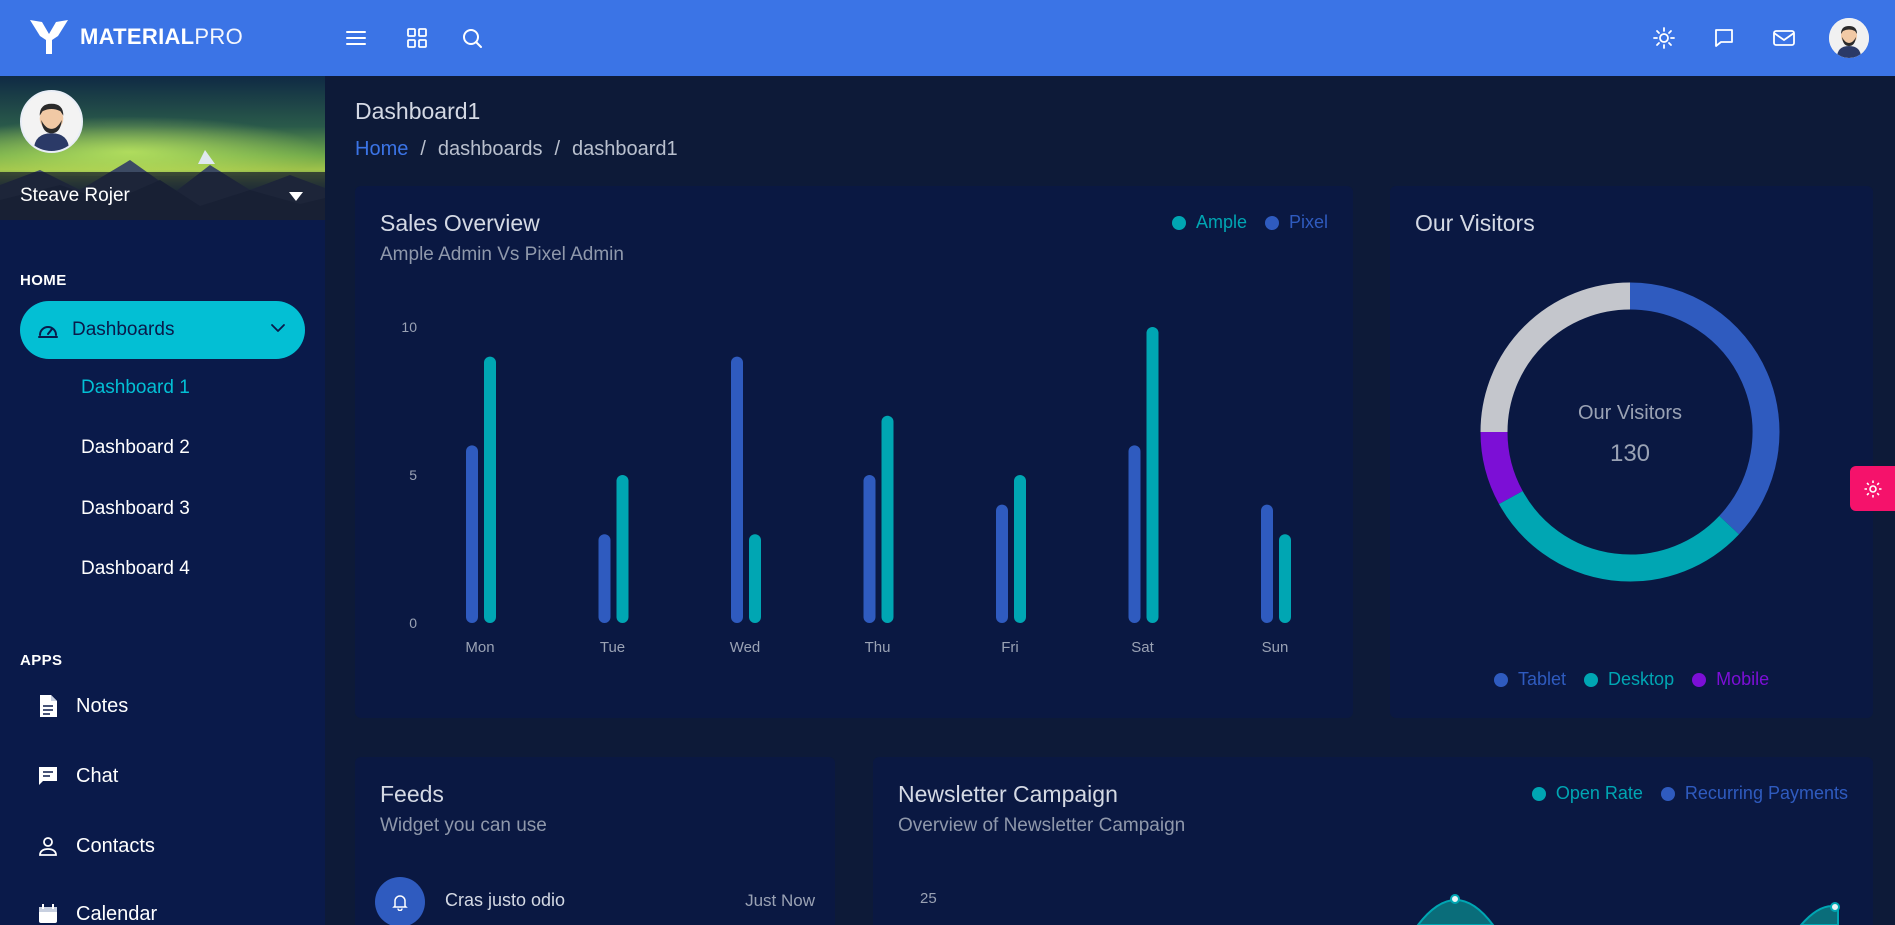 The width and height of the screenshot is (1895, 925). Describe the element at coordinates (472, 534) in the screenshot. I see `bar-pixel-mon` at that location.